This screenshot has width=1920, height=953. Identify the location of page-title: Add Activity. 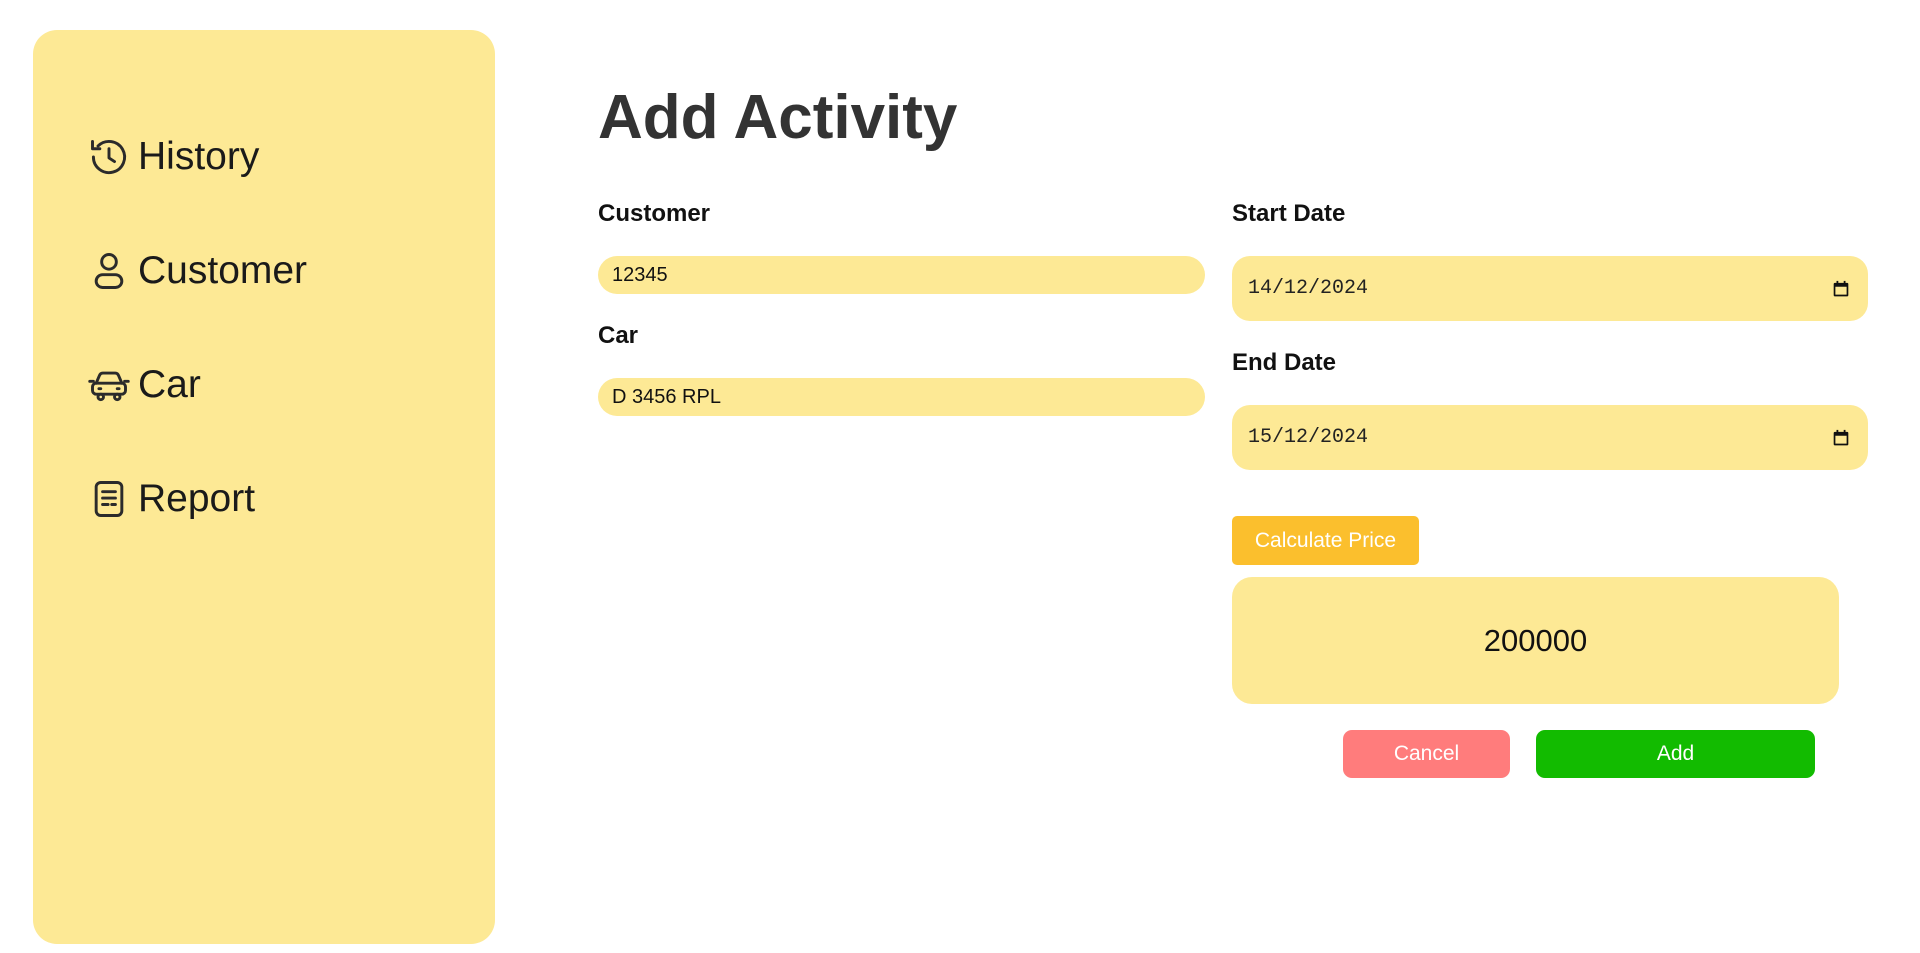
(778, 117).